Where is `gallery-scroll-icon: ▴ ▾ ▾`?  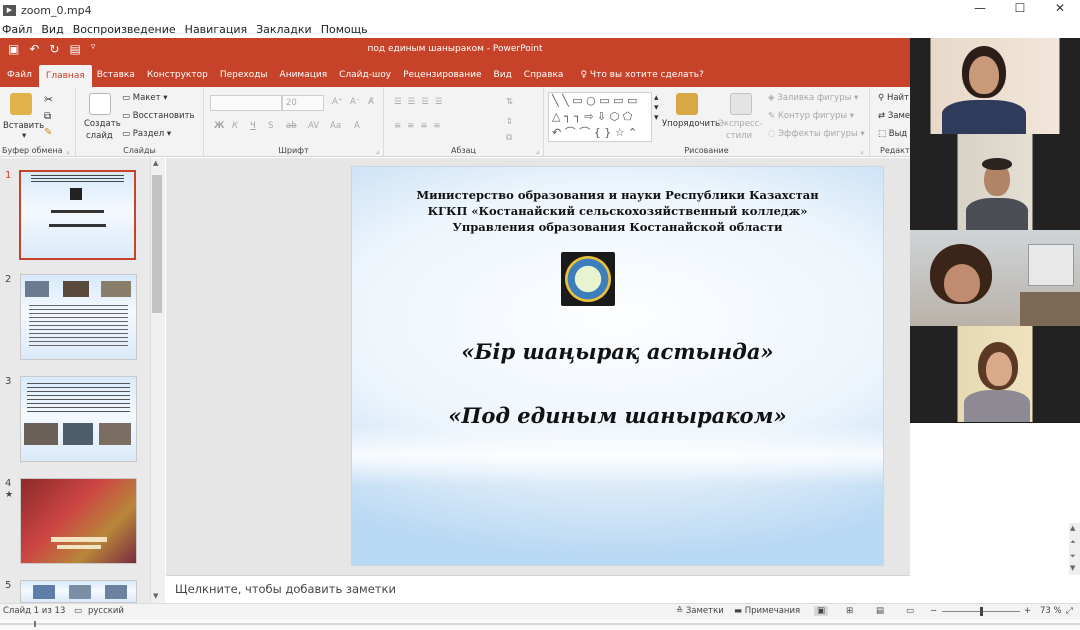
gallery-scroll-icon: ▴ ▾ ▾ is located at coordinates (656, 108).